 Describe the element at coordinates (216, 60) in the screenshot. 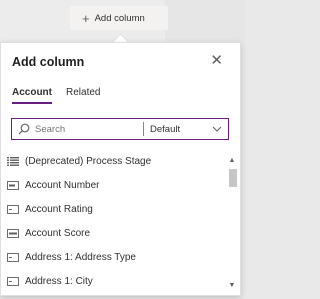

I see `close-icon: ✕` at that location.